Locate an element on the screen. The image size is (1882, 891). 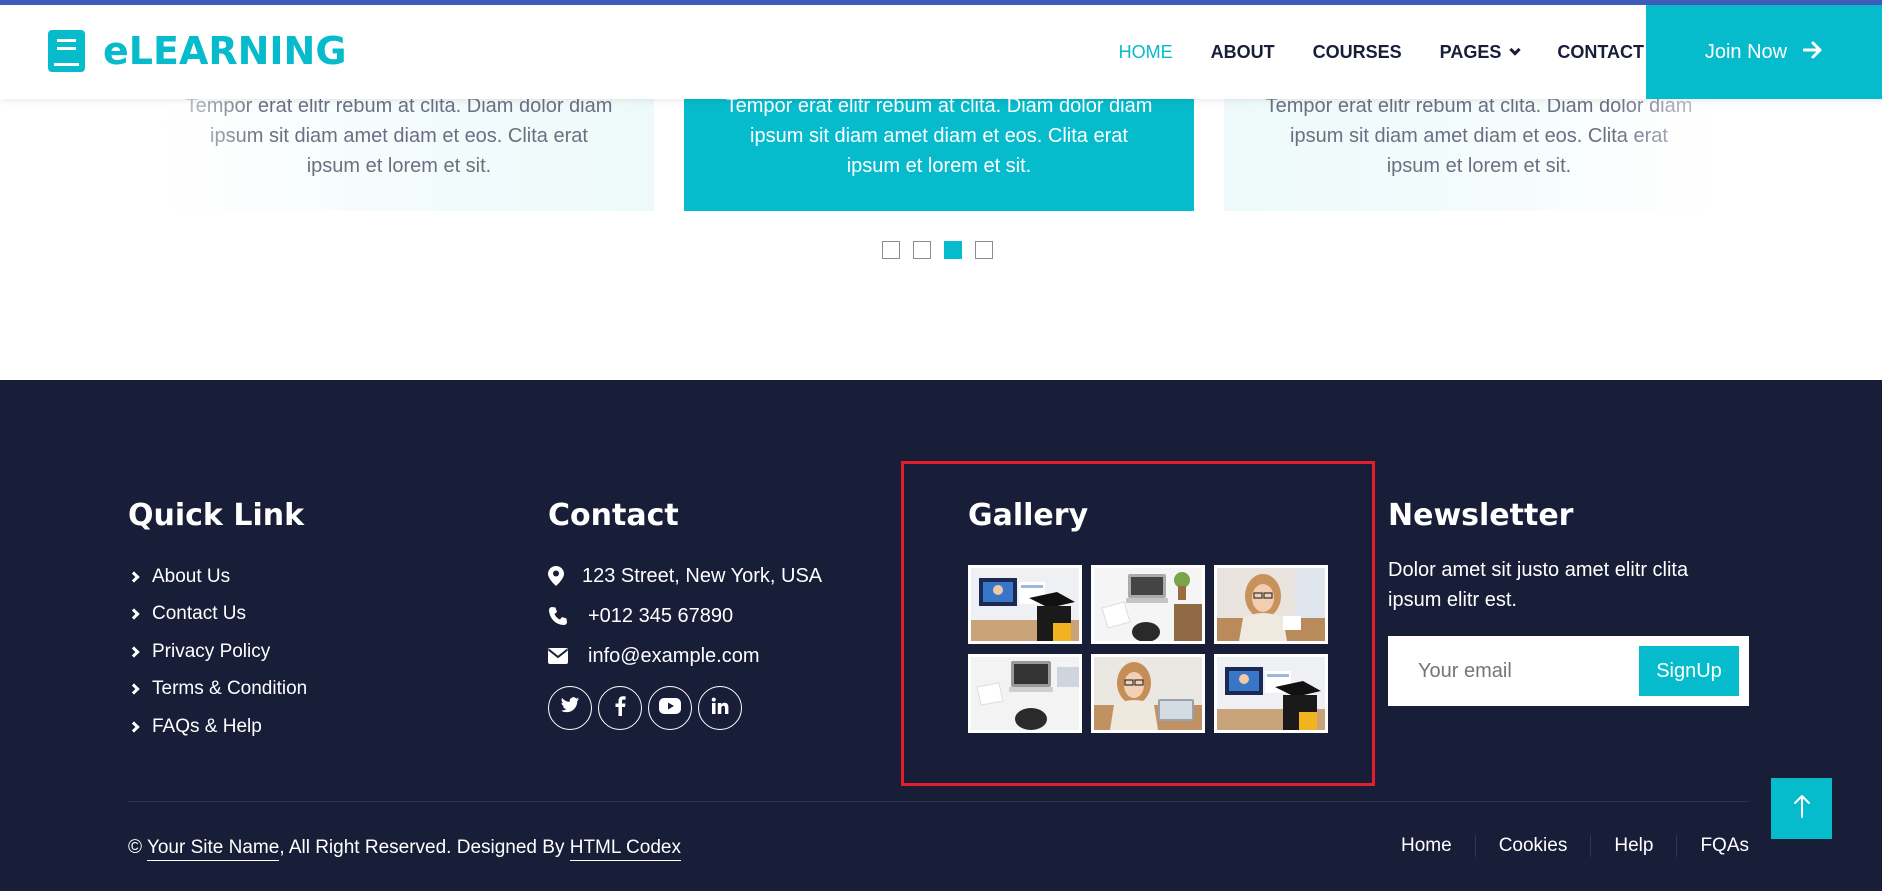
facebook-button is located at coordinates (620, 708).